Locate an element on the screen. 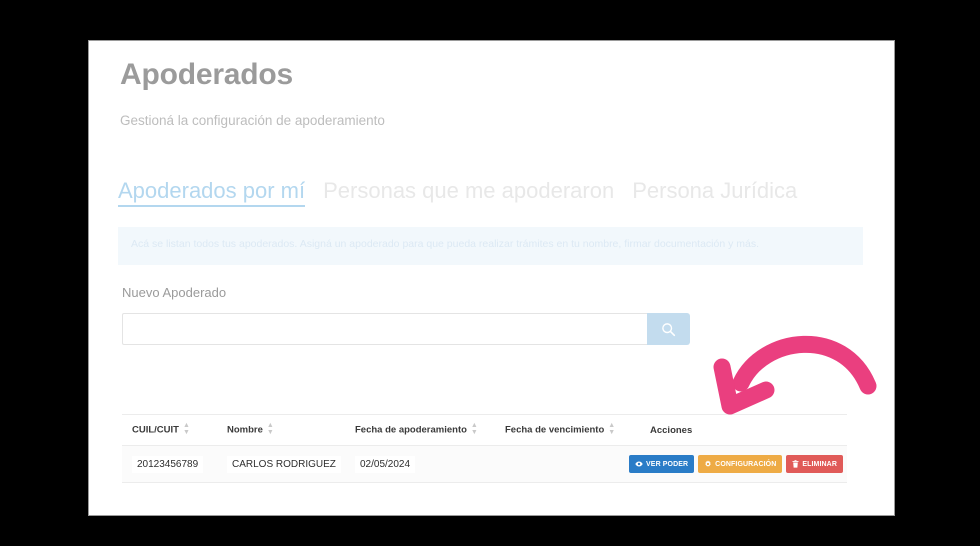  cell-nombre: CARLOS RODRIGUEZ is located at coordinates (281, 464).